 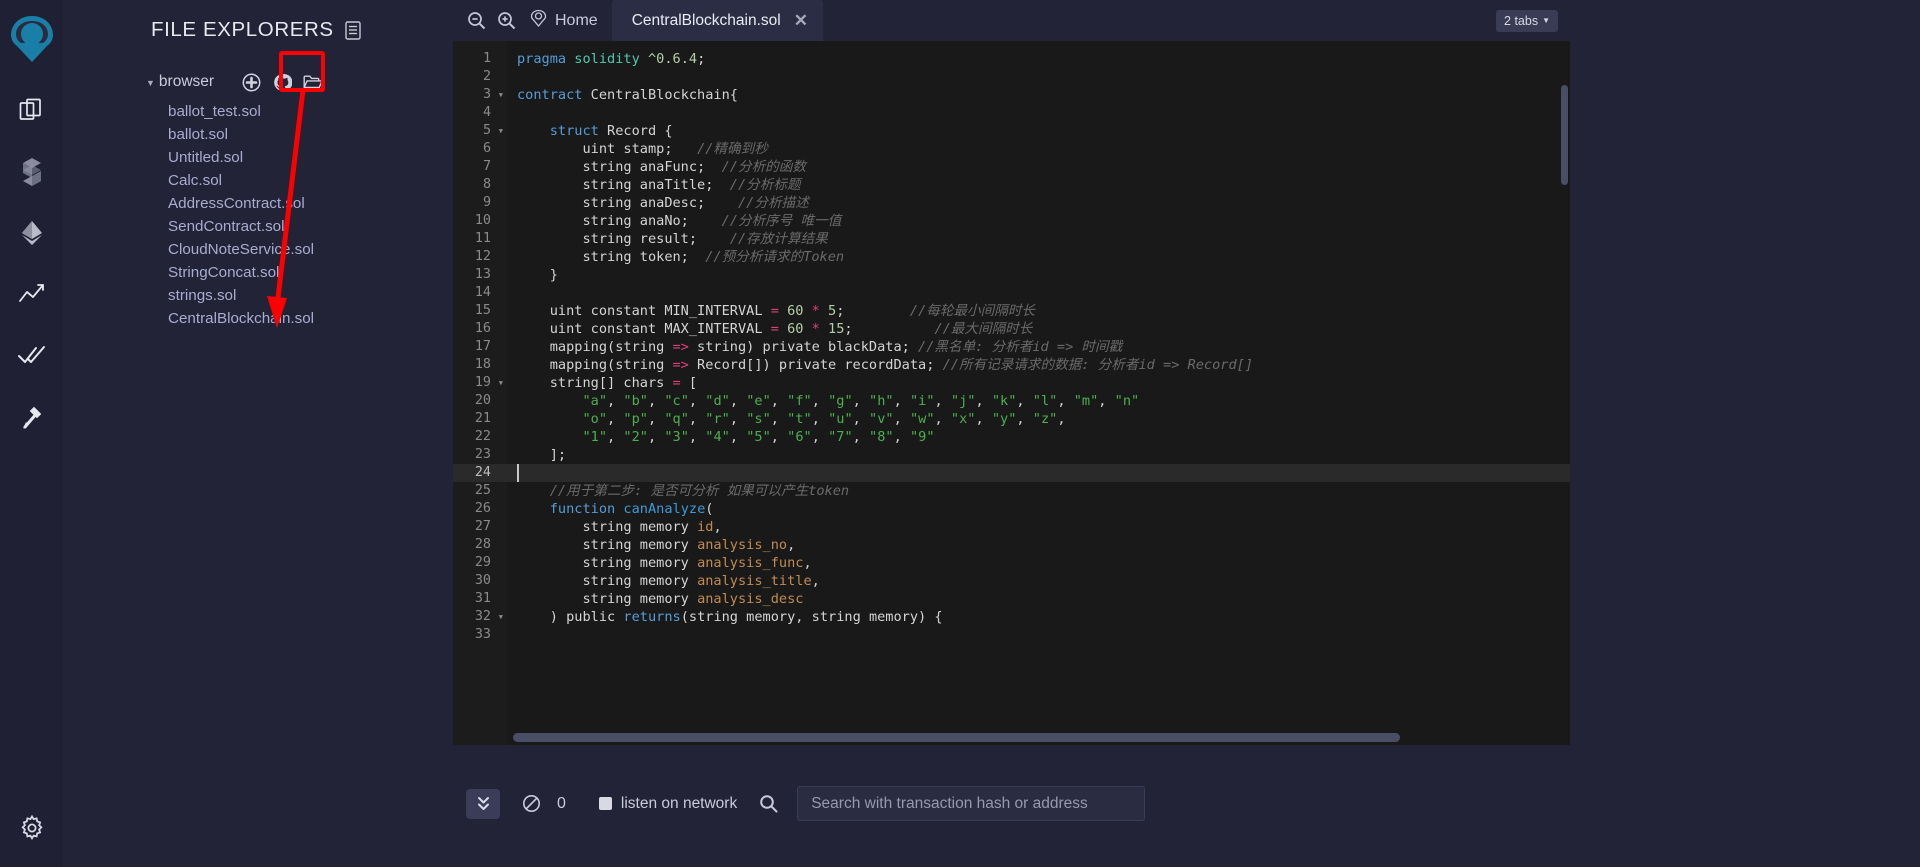 I want to click on zoom-out-icon, so click(x=476, y=20).